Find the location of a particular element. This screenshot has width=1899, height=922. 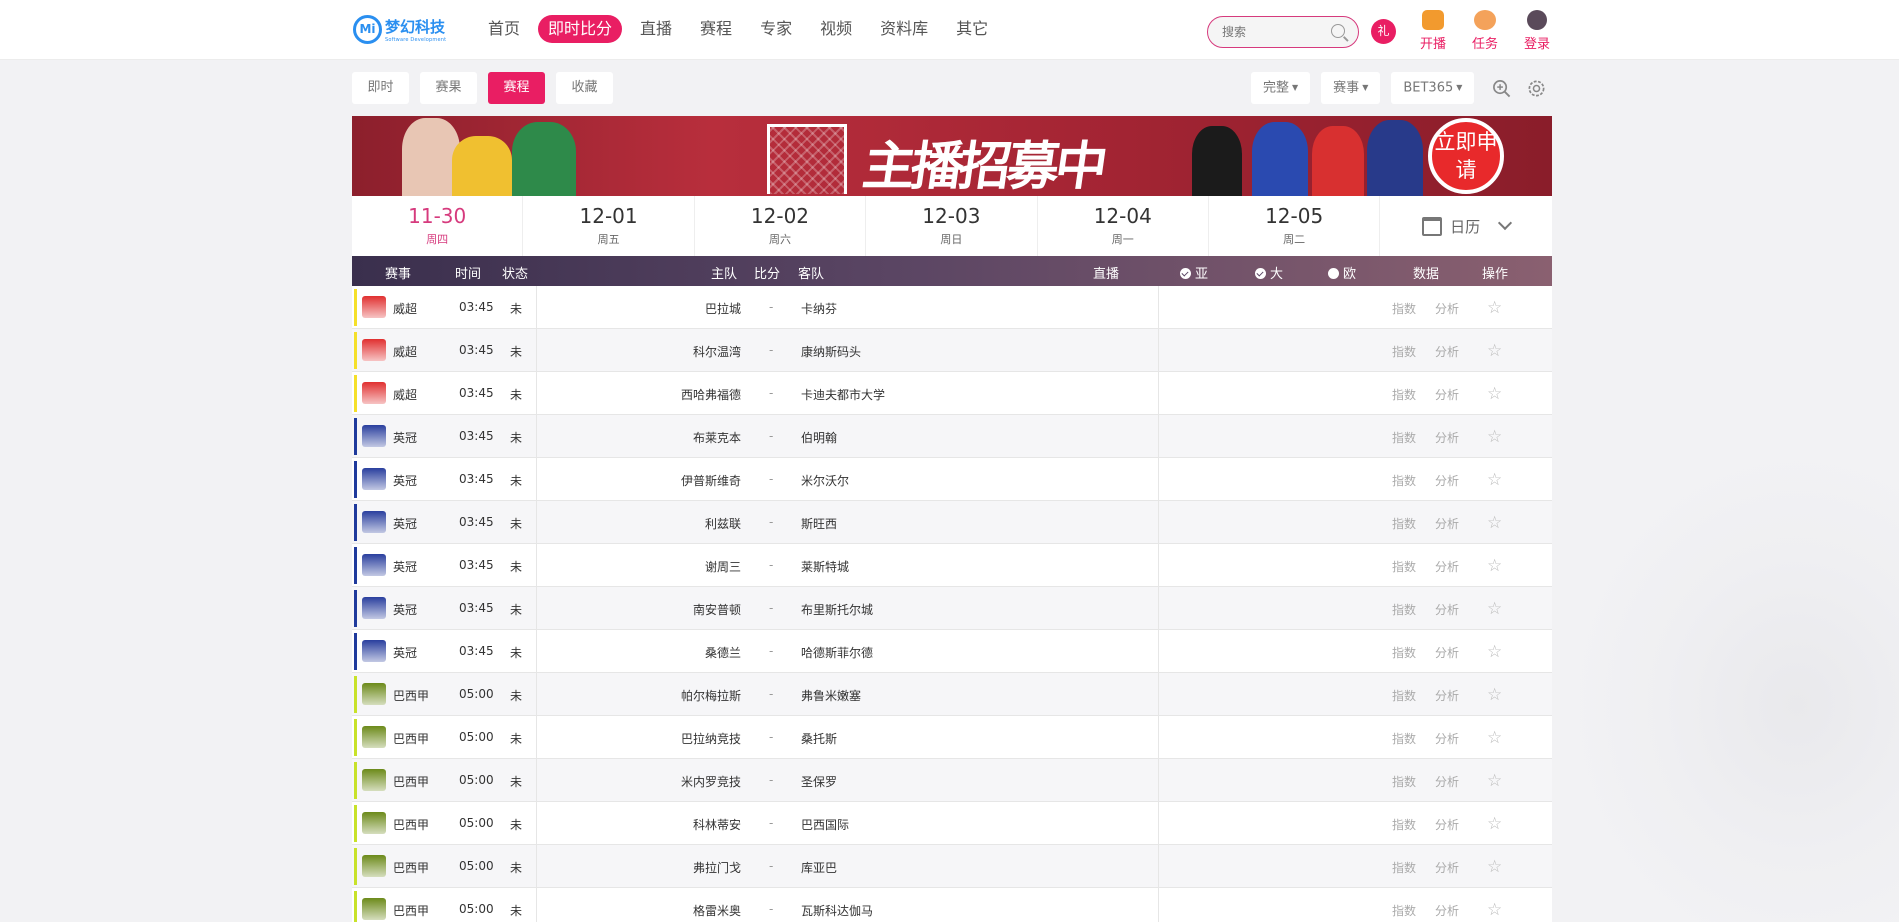

recruit-banner: 主播招募中 立即申请 is located at coordinates (952, 156).